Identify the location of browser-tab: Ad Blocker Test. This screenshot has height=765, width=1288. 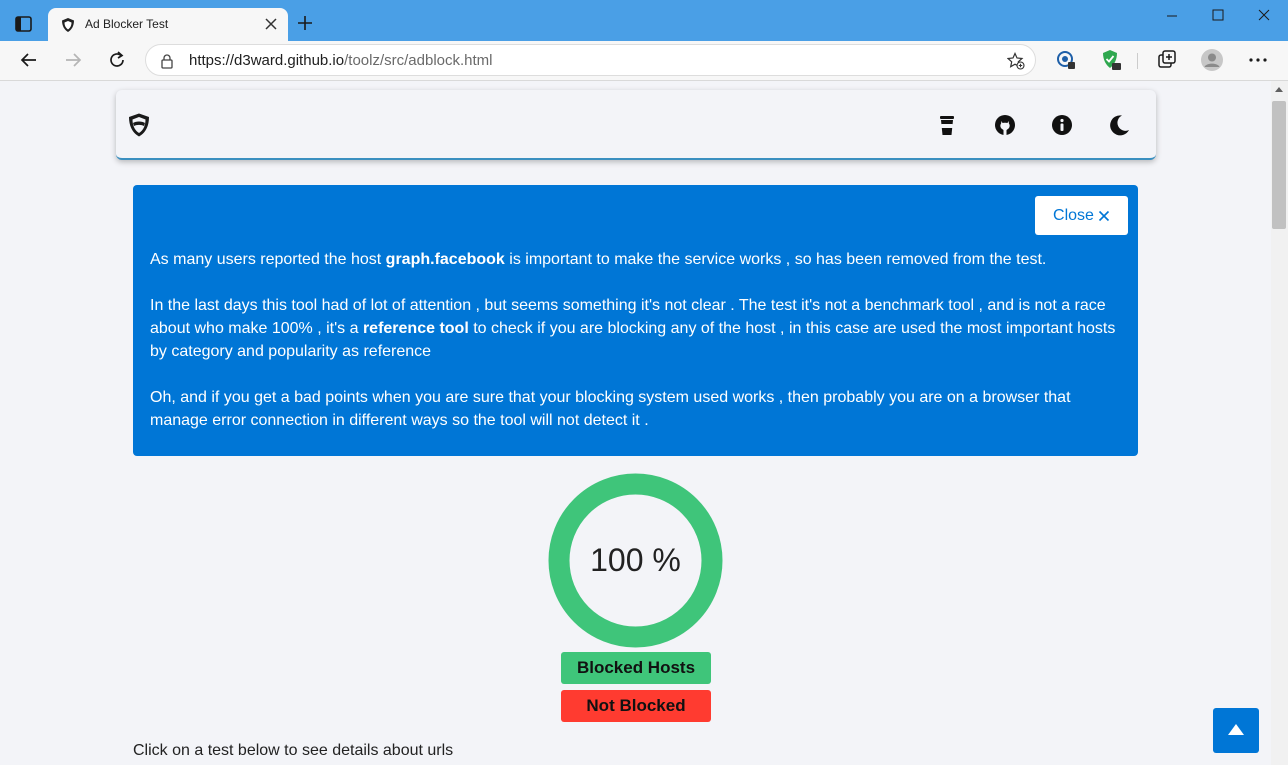
(168, 24).